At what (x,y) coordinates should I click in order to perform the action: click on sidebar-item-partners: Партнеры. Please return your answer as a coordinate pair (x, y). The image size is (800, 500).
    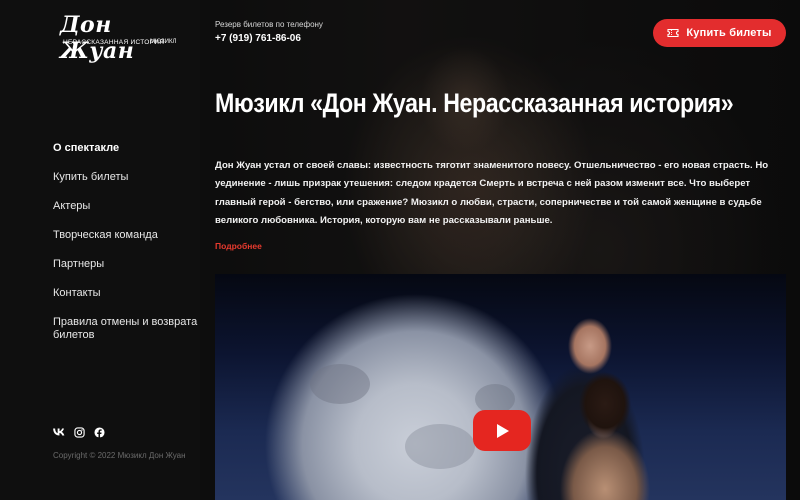
    Looking at the image, I should click on (125, 264).